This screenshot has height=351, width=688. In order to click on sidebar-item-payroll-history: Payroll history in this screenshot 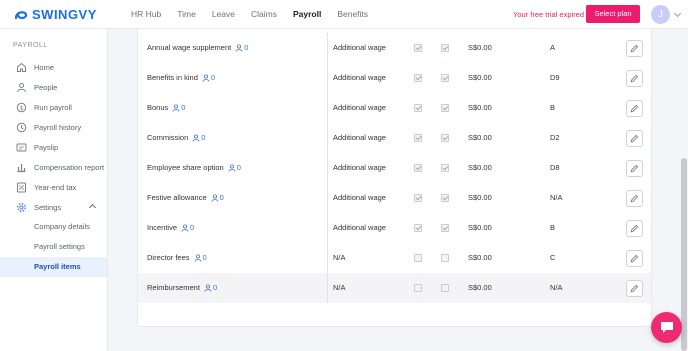, I will do `click(53, 127)`.